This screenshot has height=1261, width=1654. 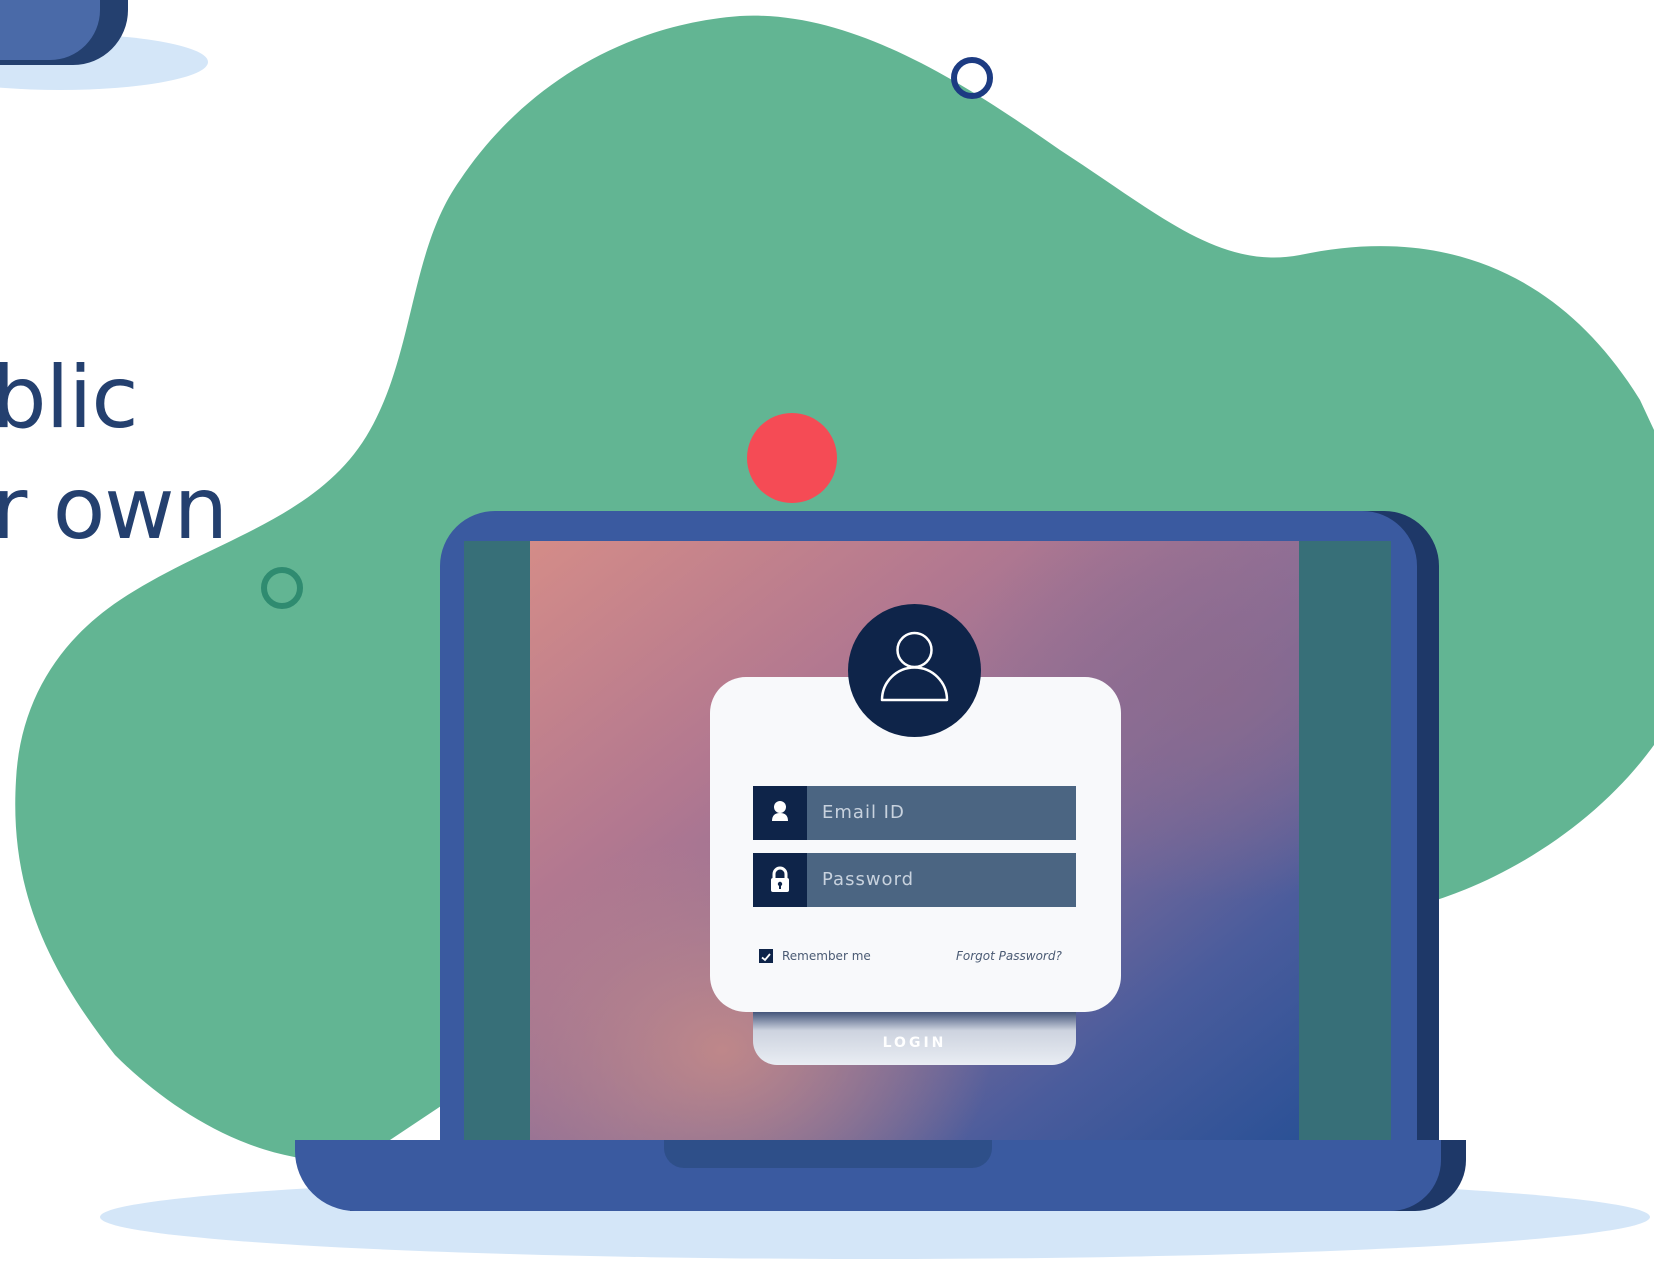 I want to click on avatar, so click(x=914, y=670).